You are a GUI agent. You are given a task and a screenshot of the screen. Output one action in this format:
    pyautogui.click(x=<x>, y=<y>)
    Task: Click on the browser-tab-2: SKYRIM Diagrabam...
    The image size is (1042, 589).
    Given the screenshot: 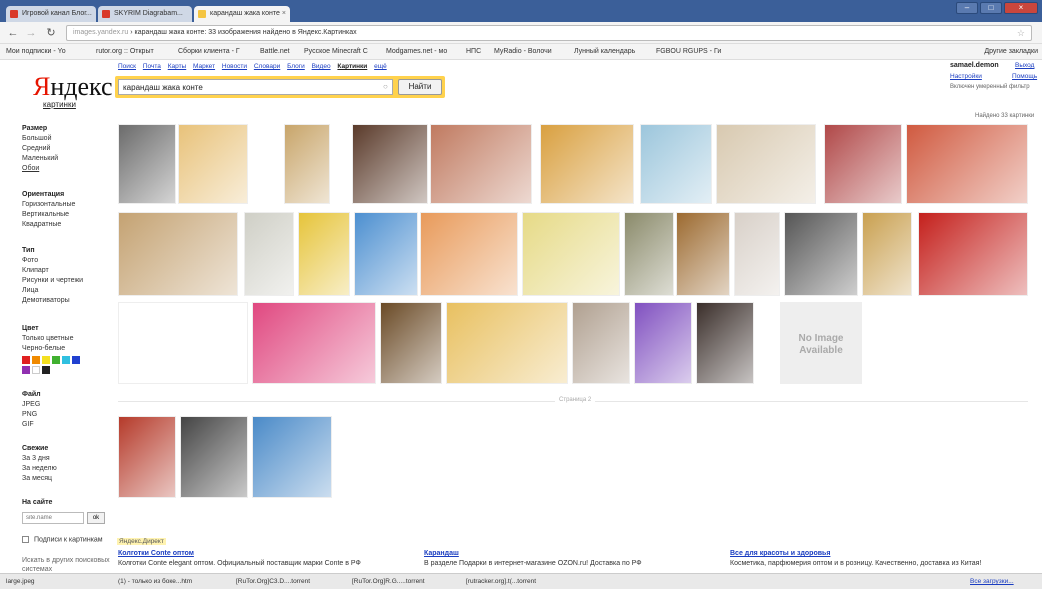 What is the action you would take?
    pyautogui.click(x=145, y=14)
    